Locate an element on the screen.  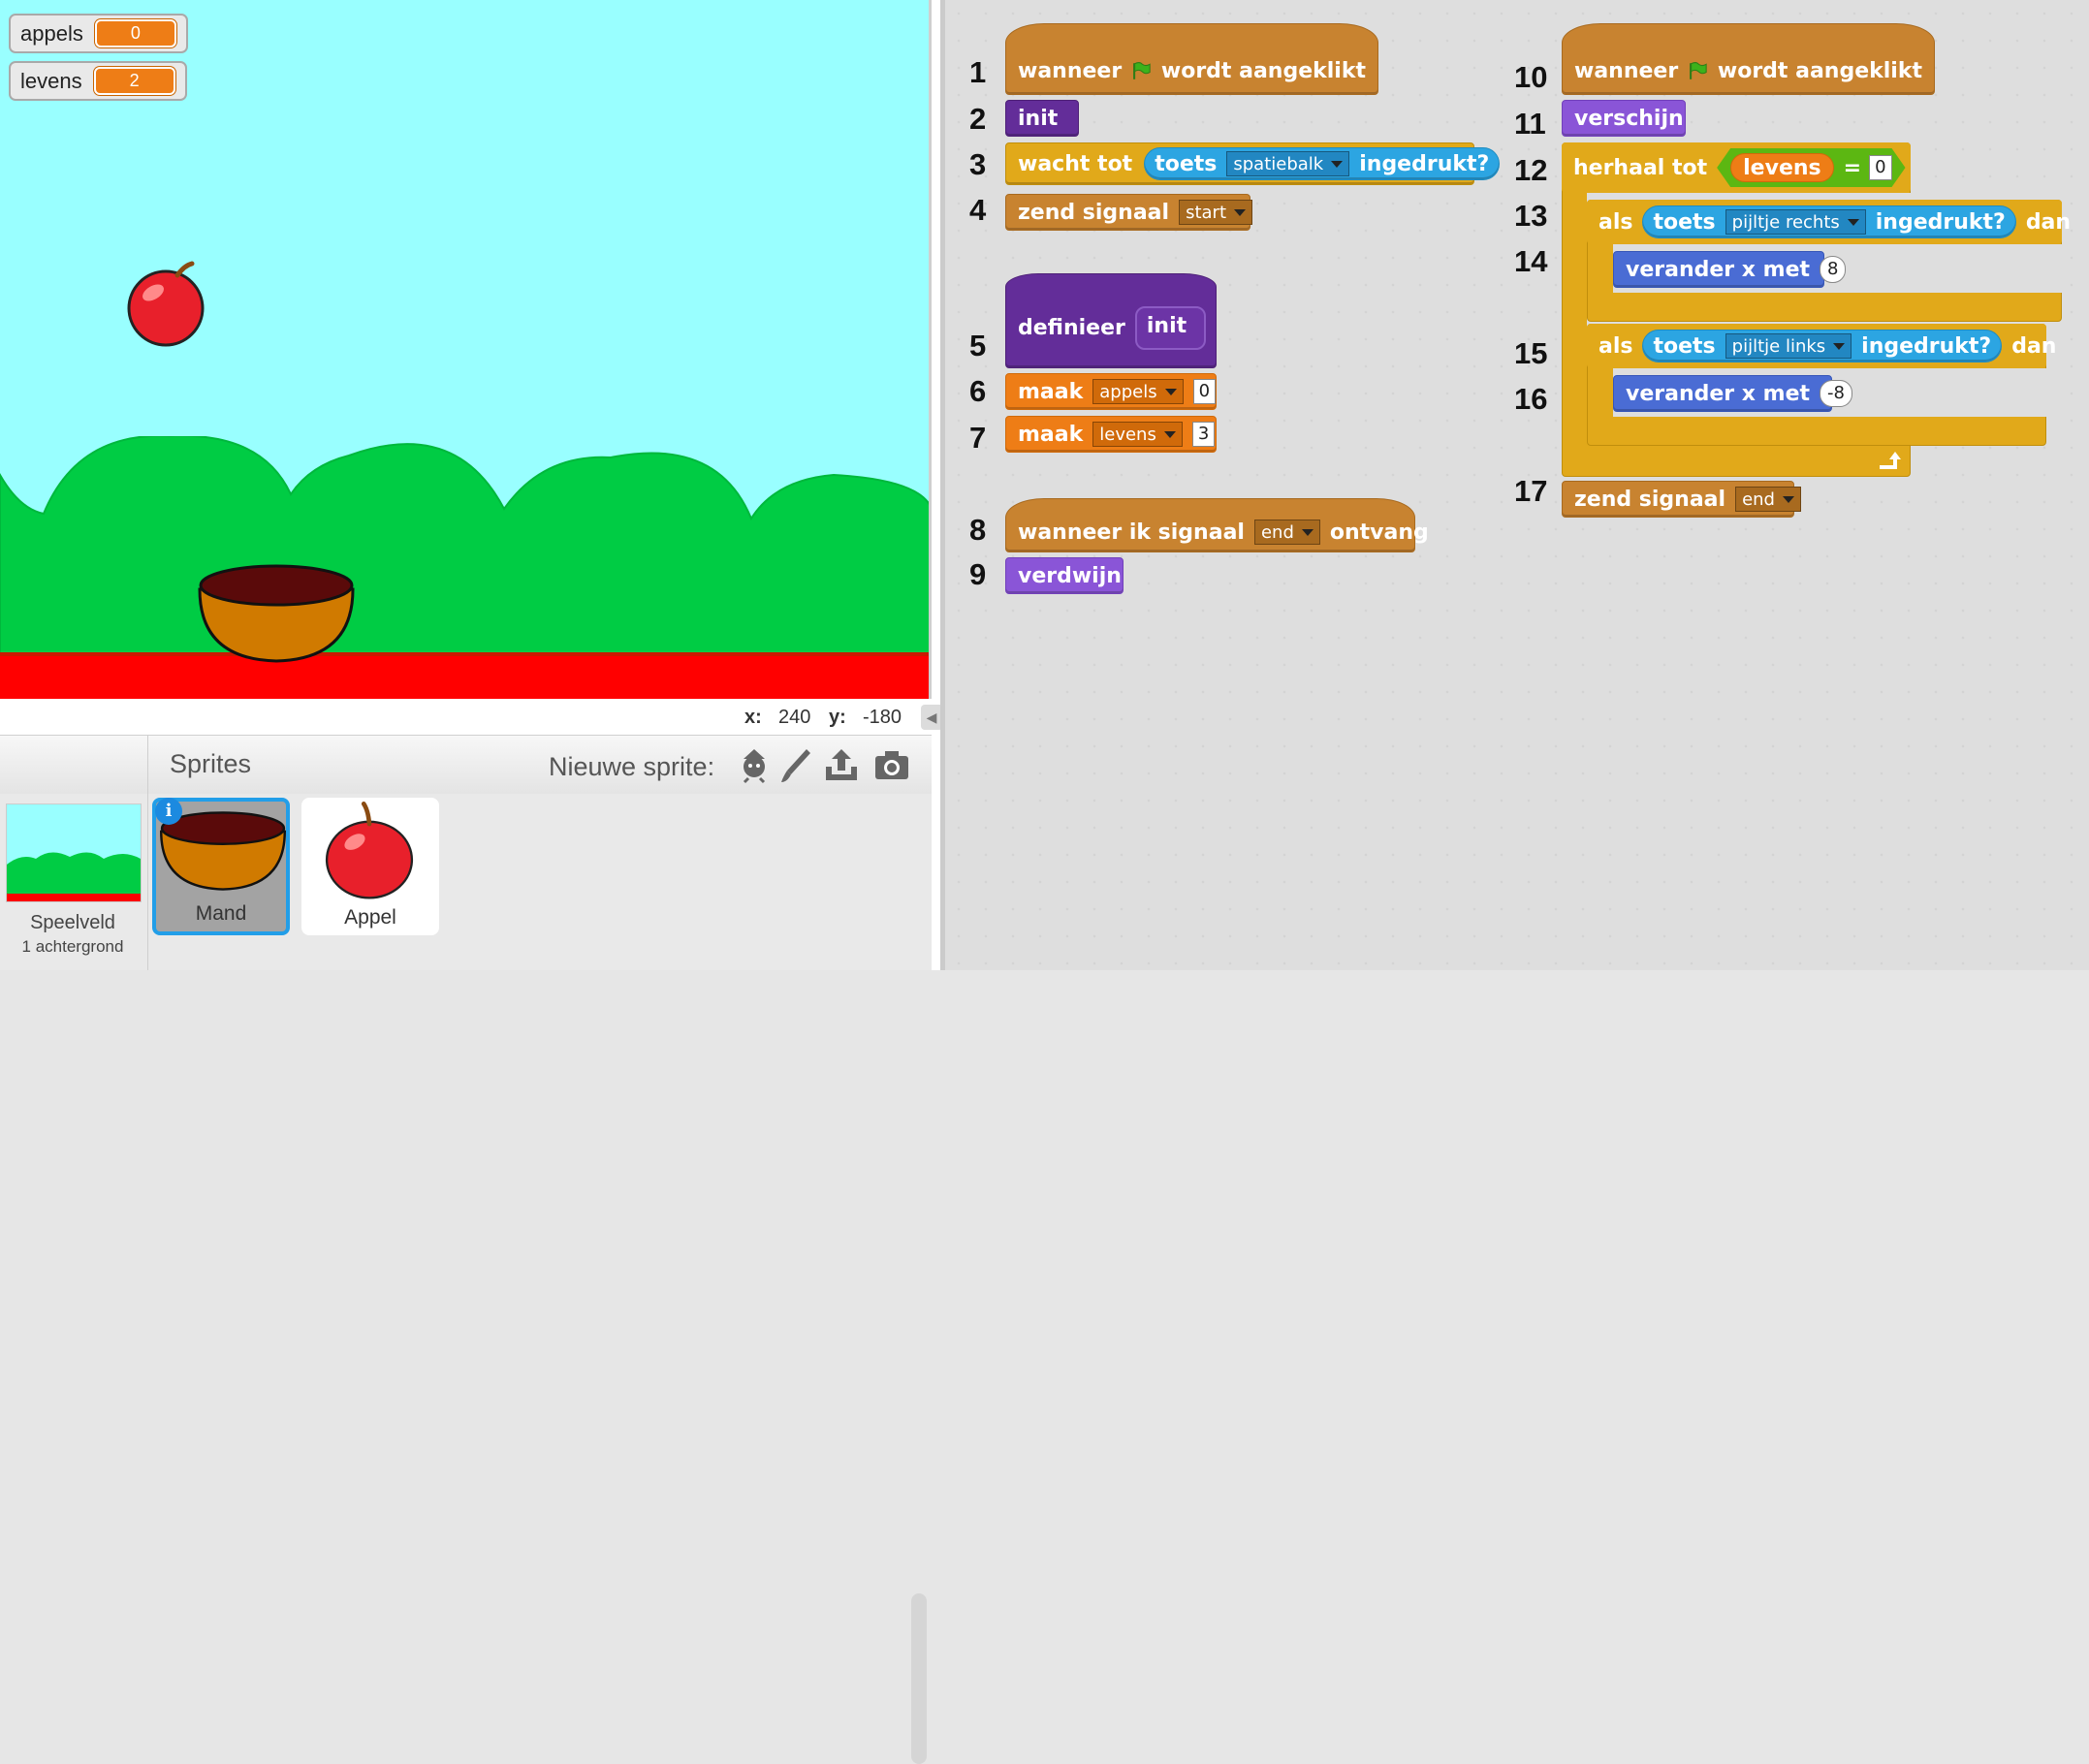
equals-operator-block: levens = 0 is located at coordinates (1811, 167).